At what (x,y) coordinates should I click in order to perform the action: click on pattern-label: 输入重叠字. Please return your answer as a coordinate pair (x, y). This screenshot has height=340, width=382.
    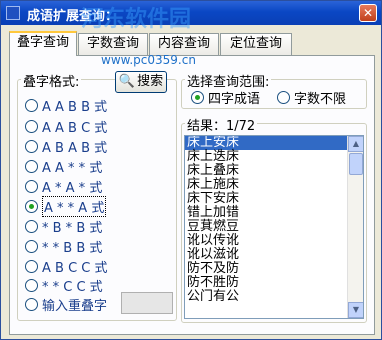
    Looking at the image, I should click on (75, 306).